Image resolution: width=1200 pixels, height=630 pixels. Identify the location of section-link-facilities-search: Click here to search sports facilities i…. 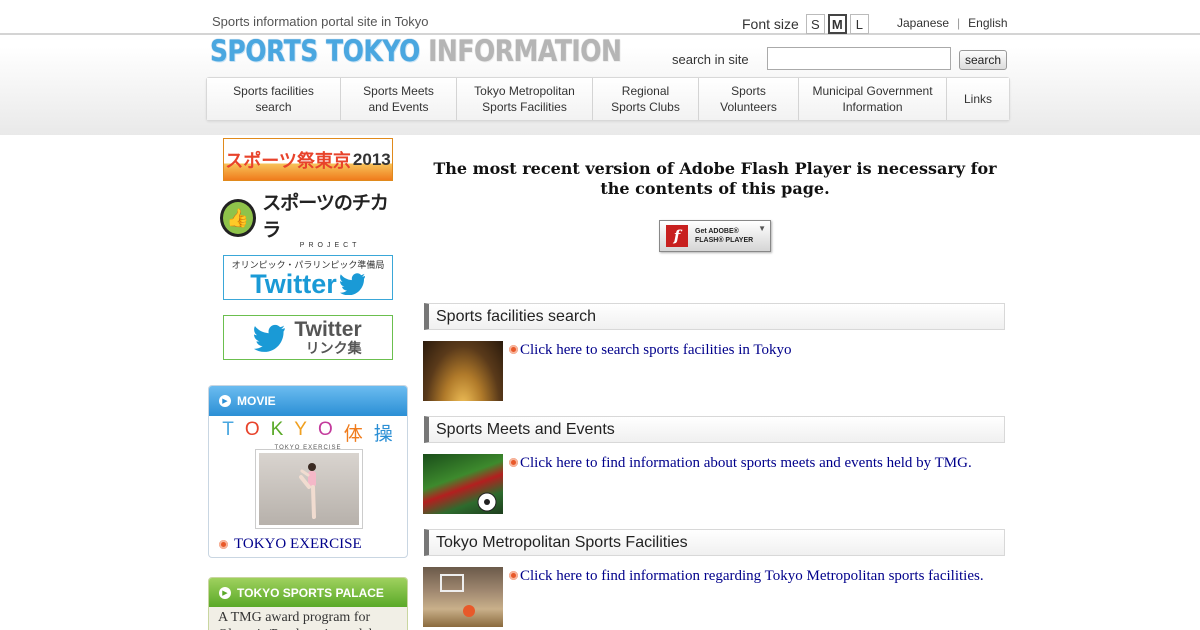
(749, 350).